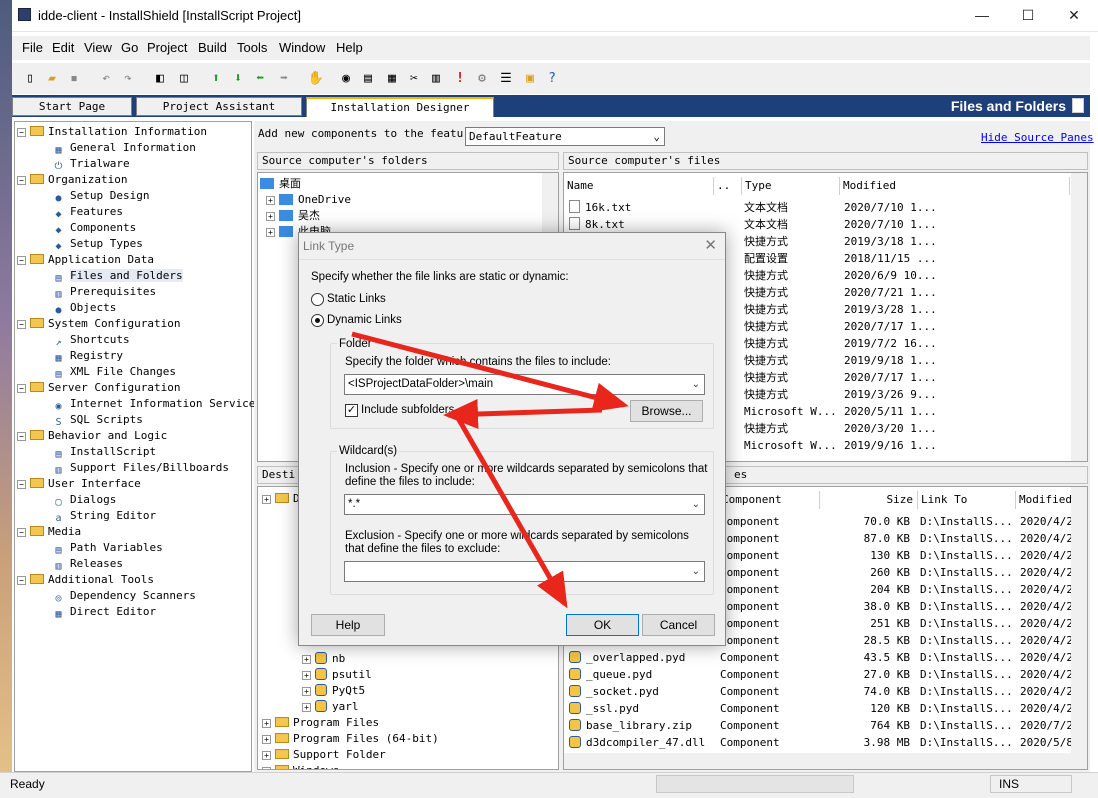  Describe the element at coordinates (490, 371) in the screenshot. I see `arrow-to-browse` at that location.